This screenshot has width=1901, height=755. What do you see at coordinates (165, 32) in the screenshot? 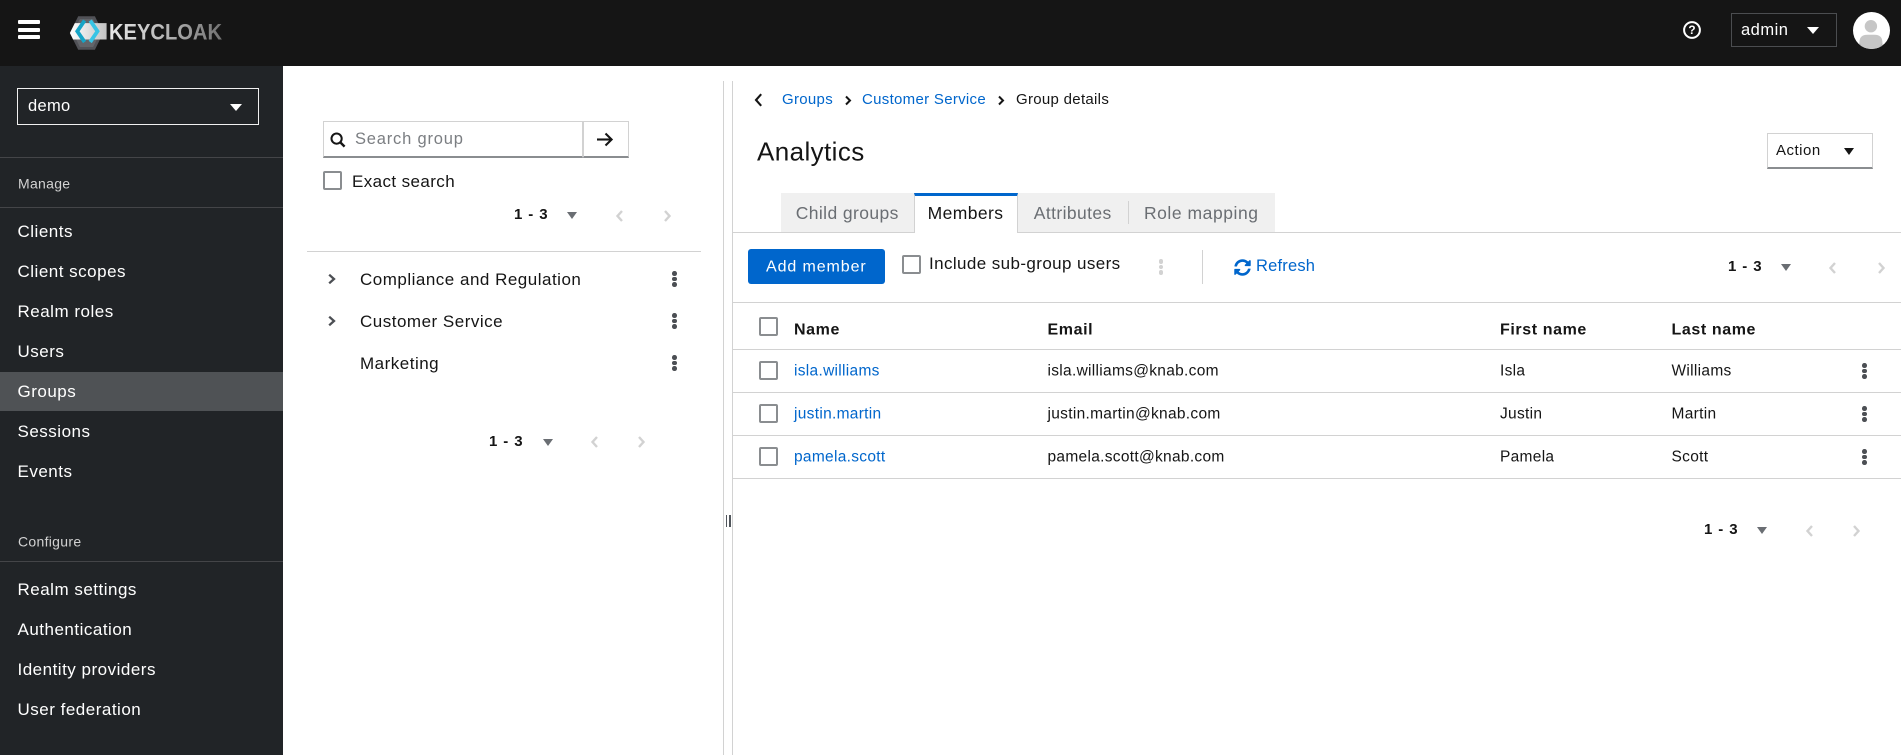
I see `svg-text: KEYCLOAK` at bounding box center [165, 32].